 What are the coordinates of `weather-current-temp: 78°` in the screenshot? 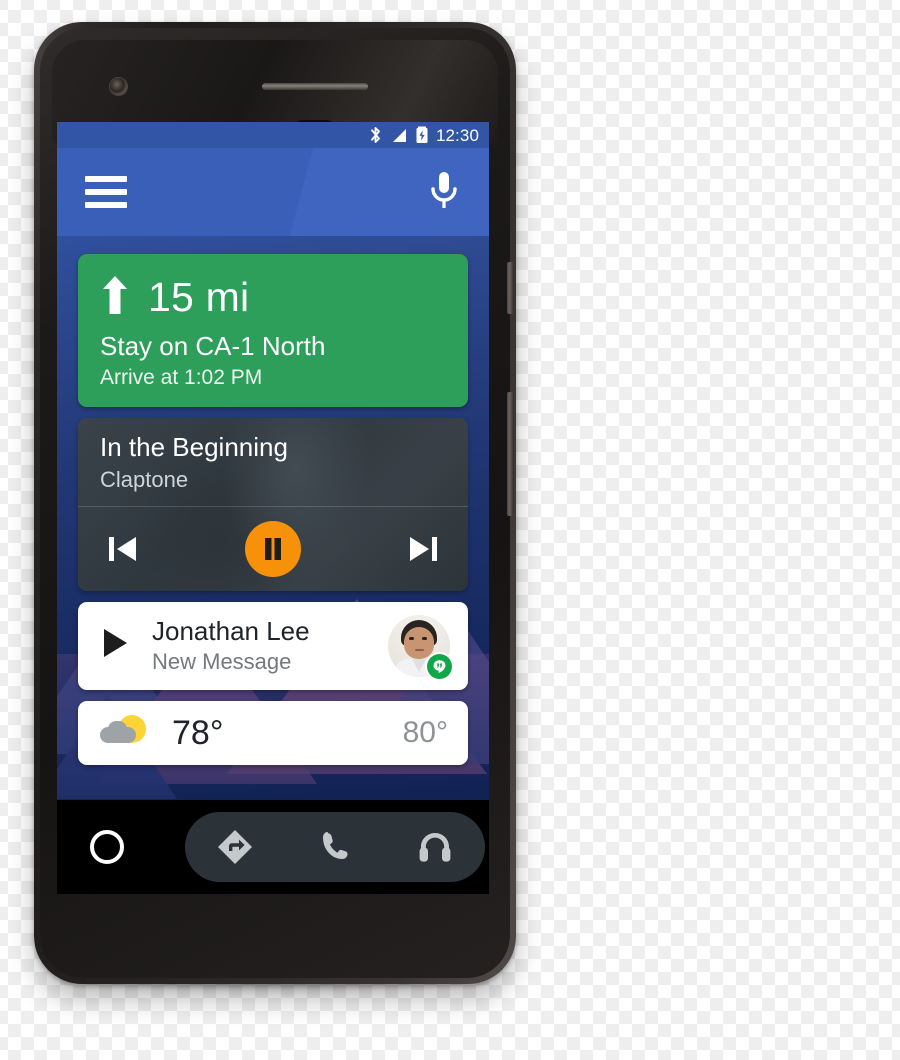 It's located at (198, 732).